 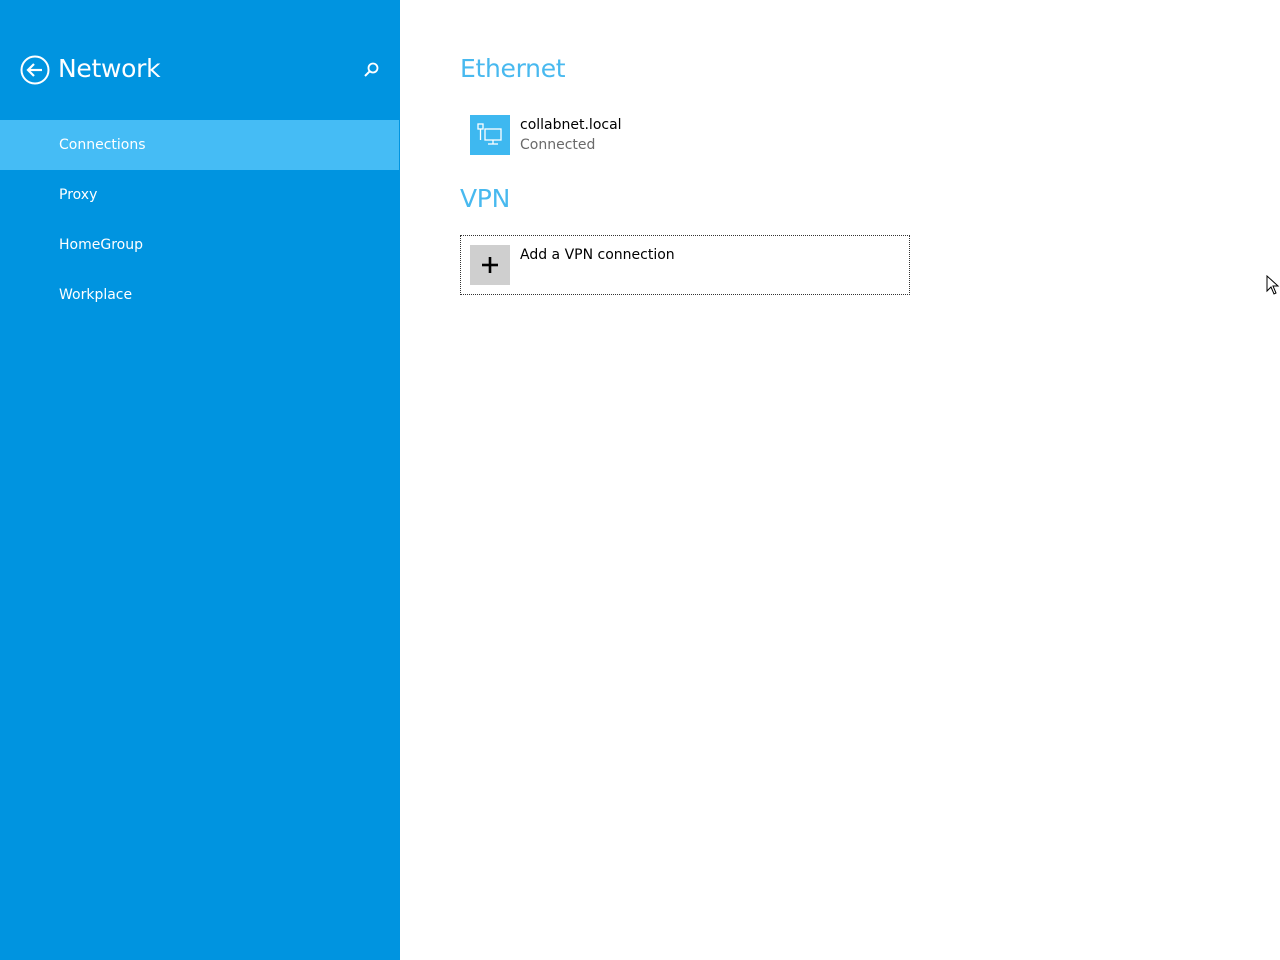 What do you see at coordinates (685, 265) in the screenshot?
I see `add-vpn-button: Add a VPN connection` at bounding box center [685, 265].